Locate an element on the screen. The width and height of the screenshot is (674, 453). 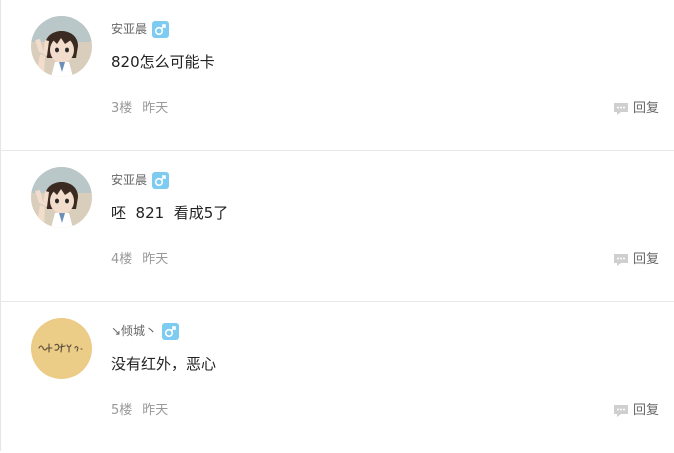
floor-info: 3楼 昨天 is located at coordinates (139, 109).